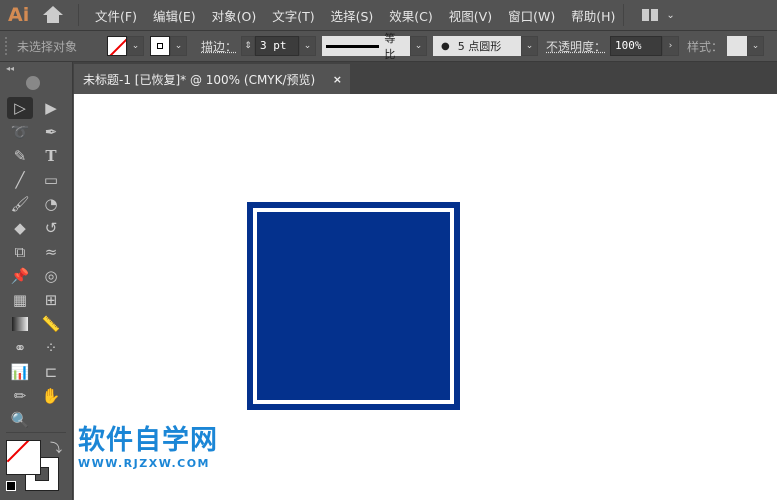 Image resolution: width=777 pixels, height=500 pixels. I want to click on curvature-tool-icon: ✎, so click(20, 156).